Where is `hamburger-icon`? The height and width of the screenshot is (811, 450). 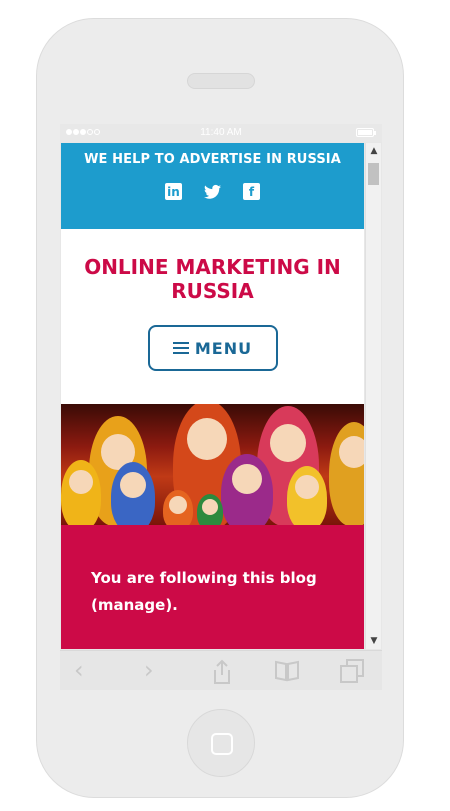 hamburger-icon is located at coordinates (180, 348).